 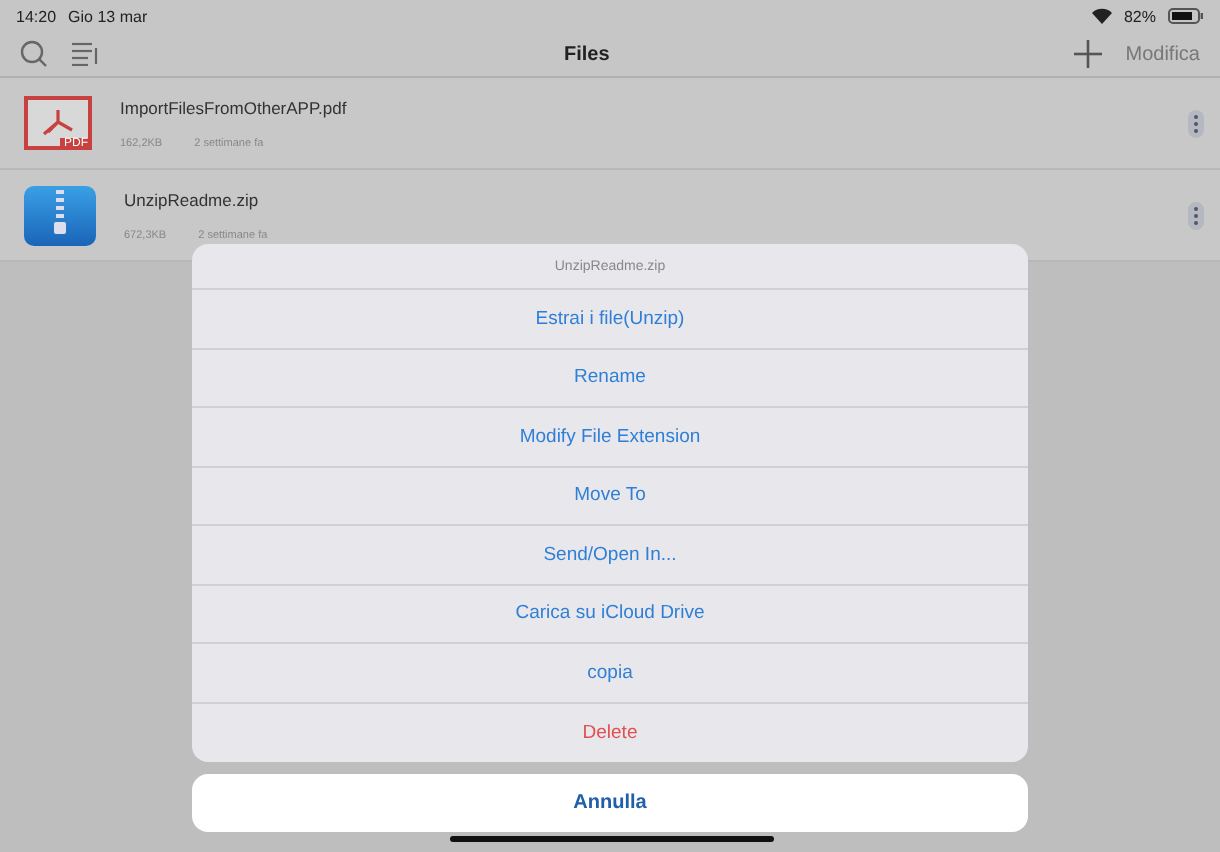 I want to click on battery-icon, so click(x=1186, y=16).